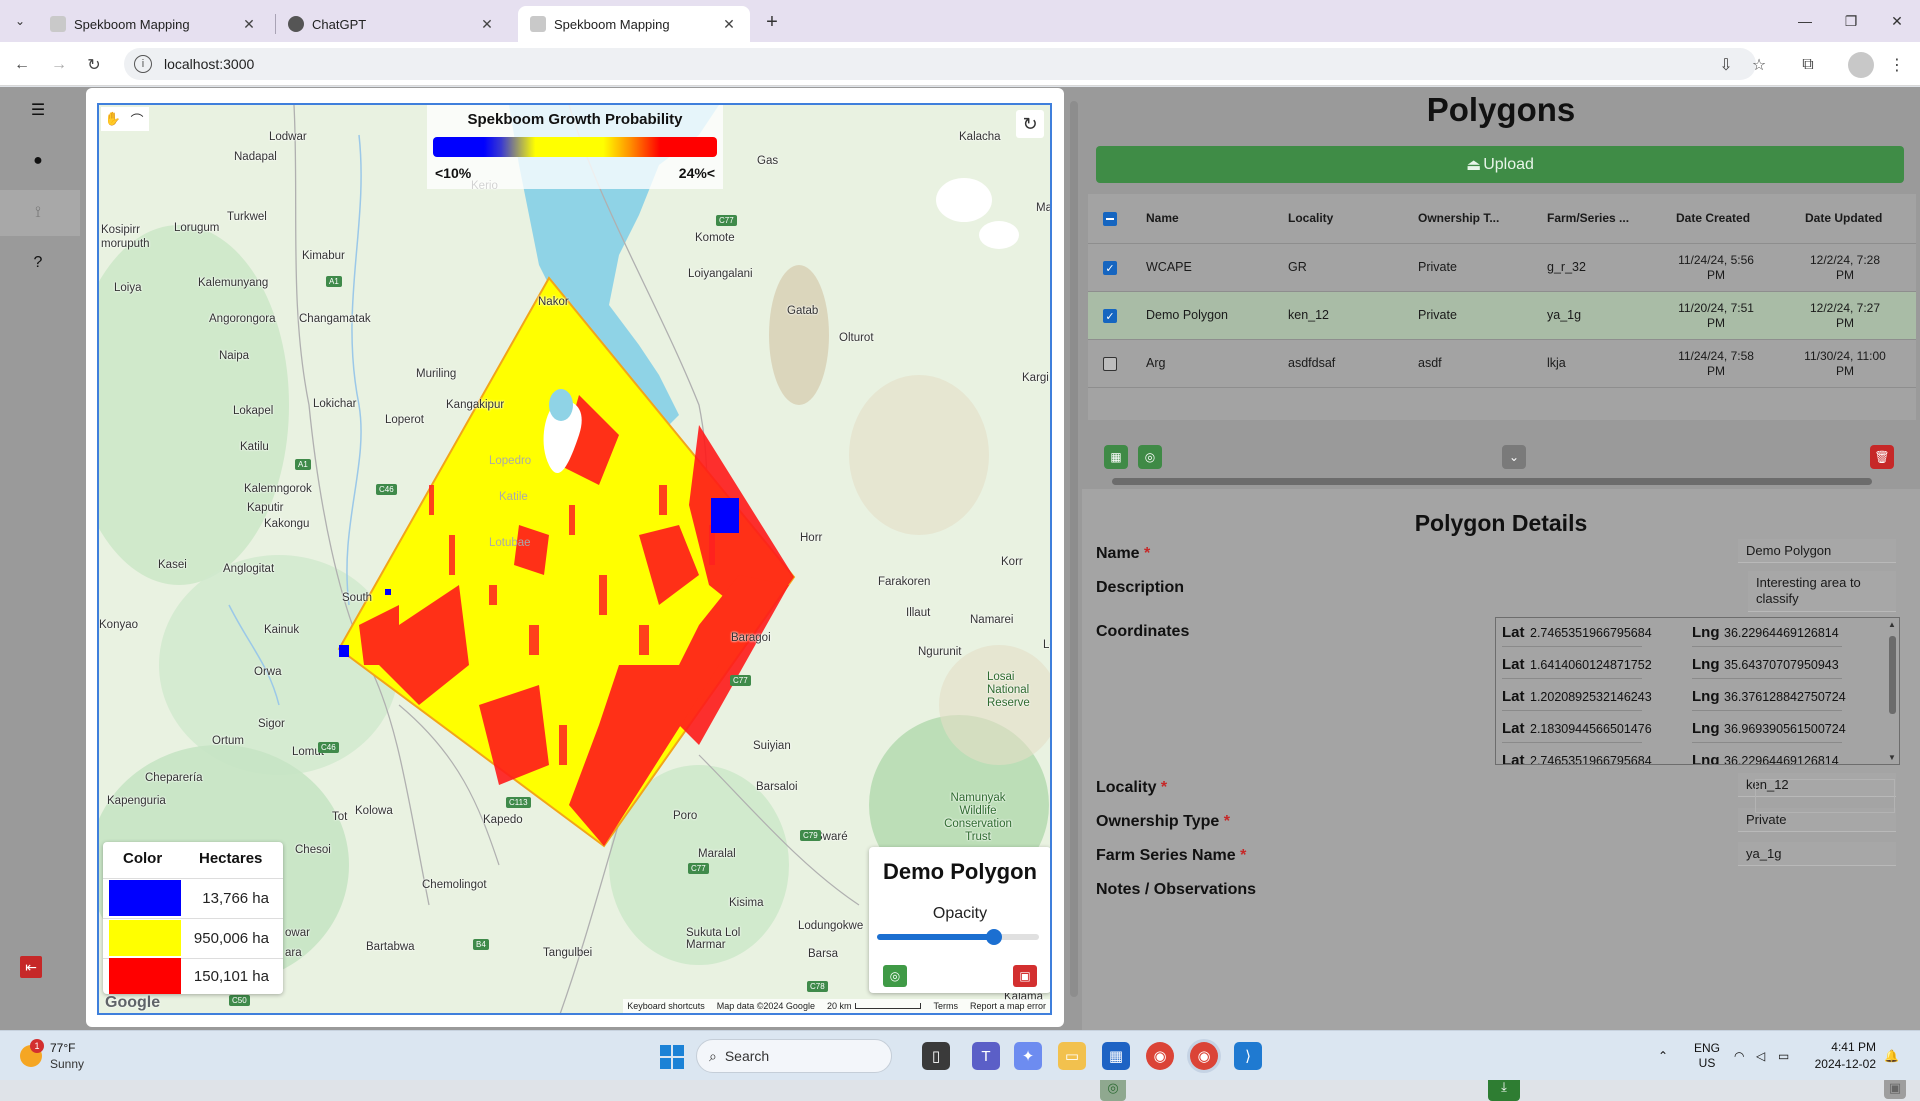 The image size is (1920, 1101). Describe the element at coordinates (1074, 549) in the screenshot. I see `page-scrollbar` at that location.